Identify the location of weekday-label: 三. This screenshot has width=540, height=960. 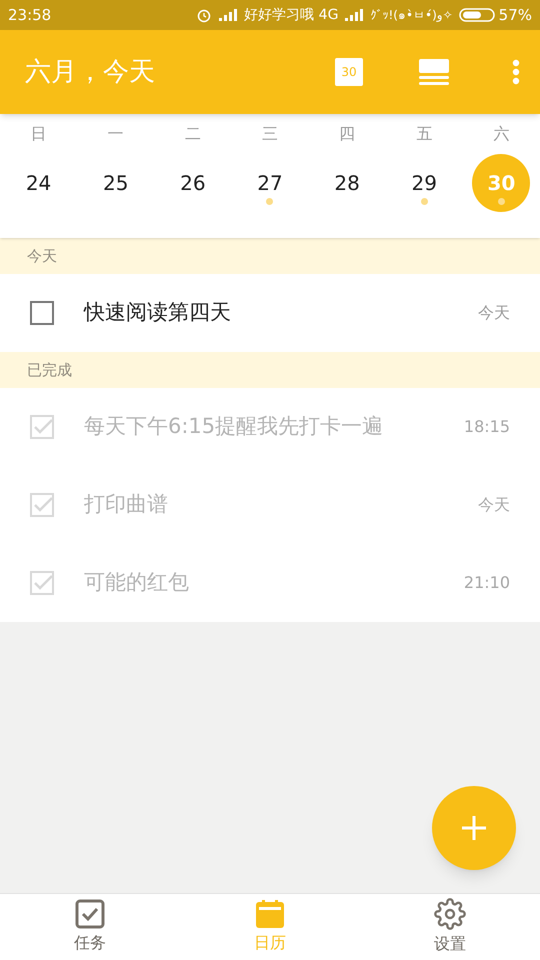
(269, 134).